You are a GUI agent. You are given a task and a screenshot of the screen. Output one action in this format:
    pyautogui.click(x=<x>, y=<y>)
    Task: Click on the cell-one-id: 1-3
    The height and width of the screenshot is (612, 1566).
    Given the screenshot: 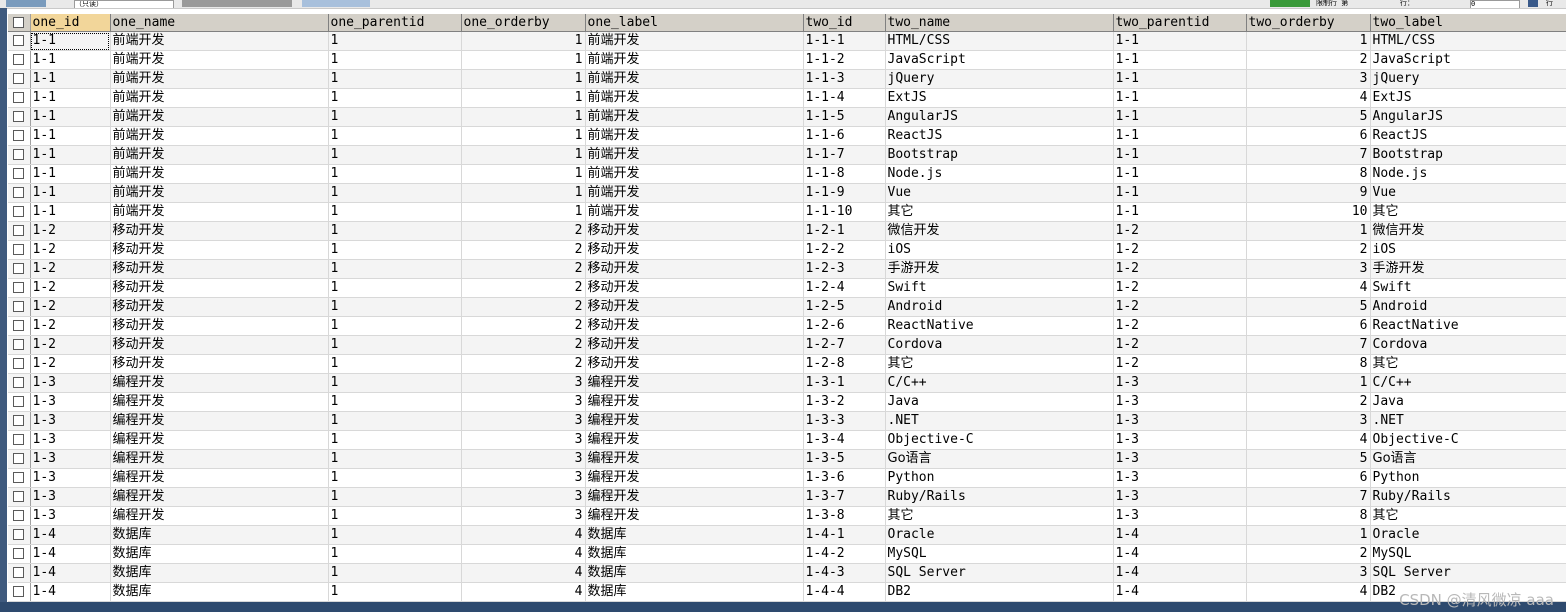 What is the action you would take?
    pyautogui.click(x=70, y=459)
    